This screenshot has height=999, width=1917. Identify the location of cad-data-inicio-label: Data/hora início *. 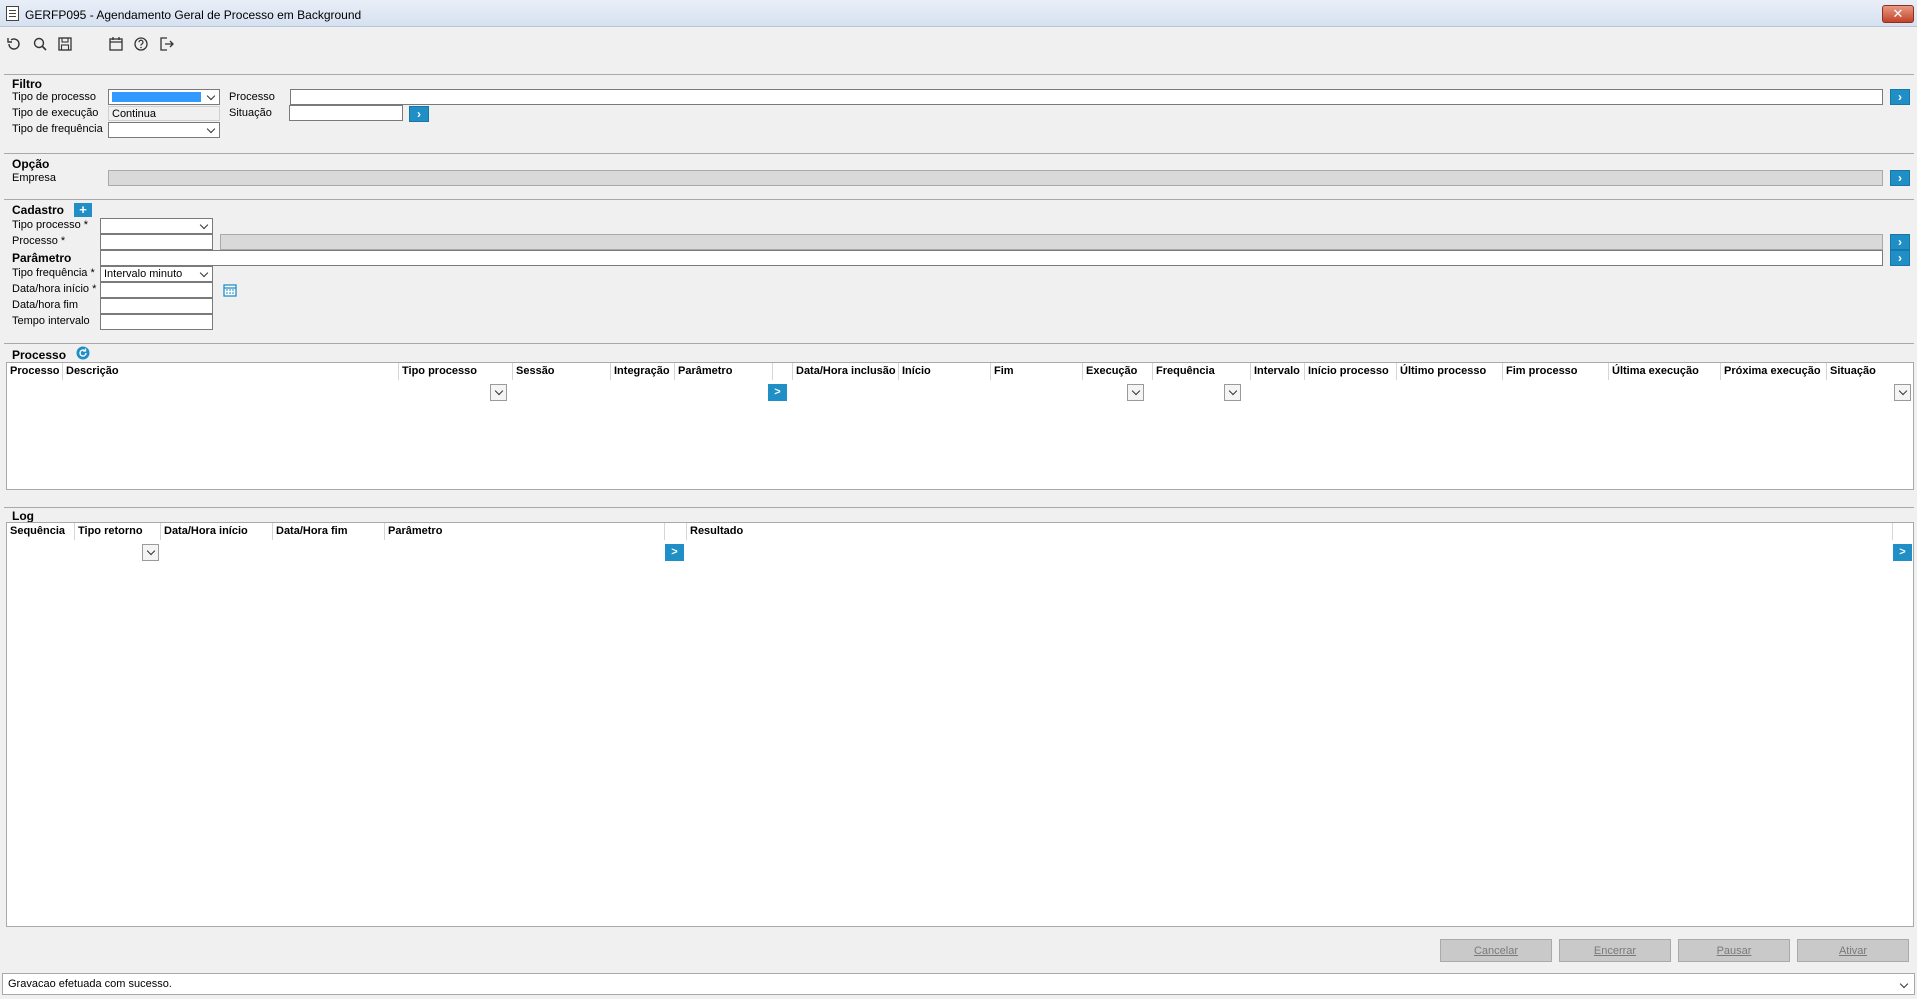
(54, 289).